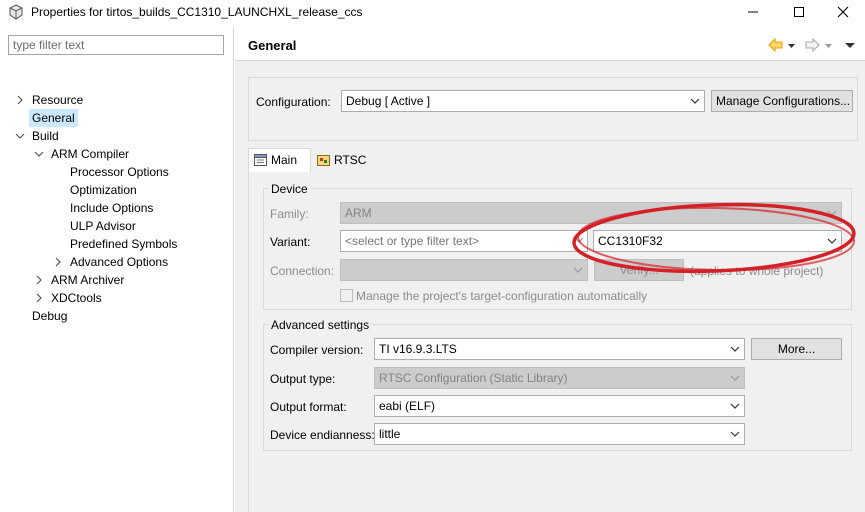 The image size is (865, 512). I want to click on output-type-select: RTSC Configuration (Static Library), so click(559, 378).